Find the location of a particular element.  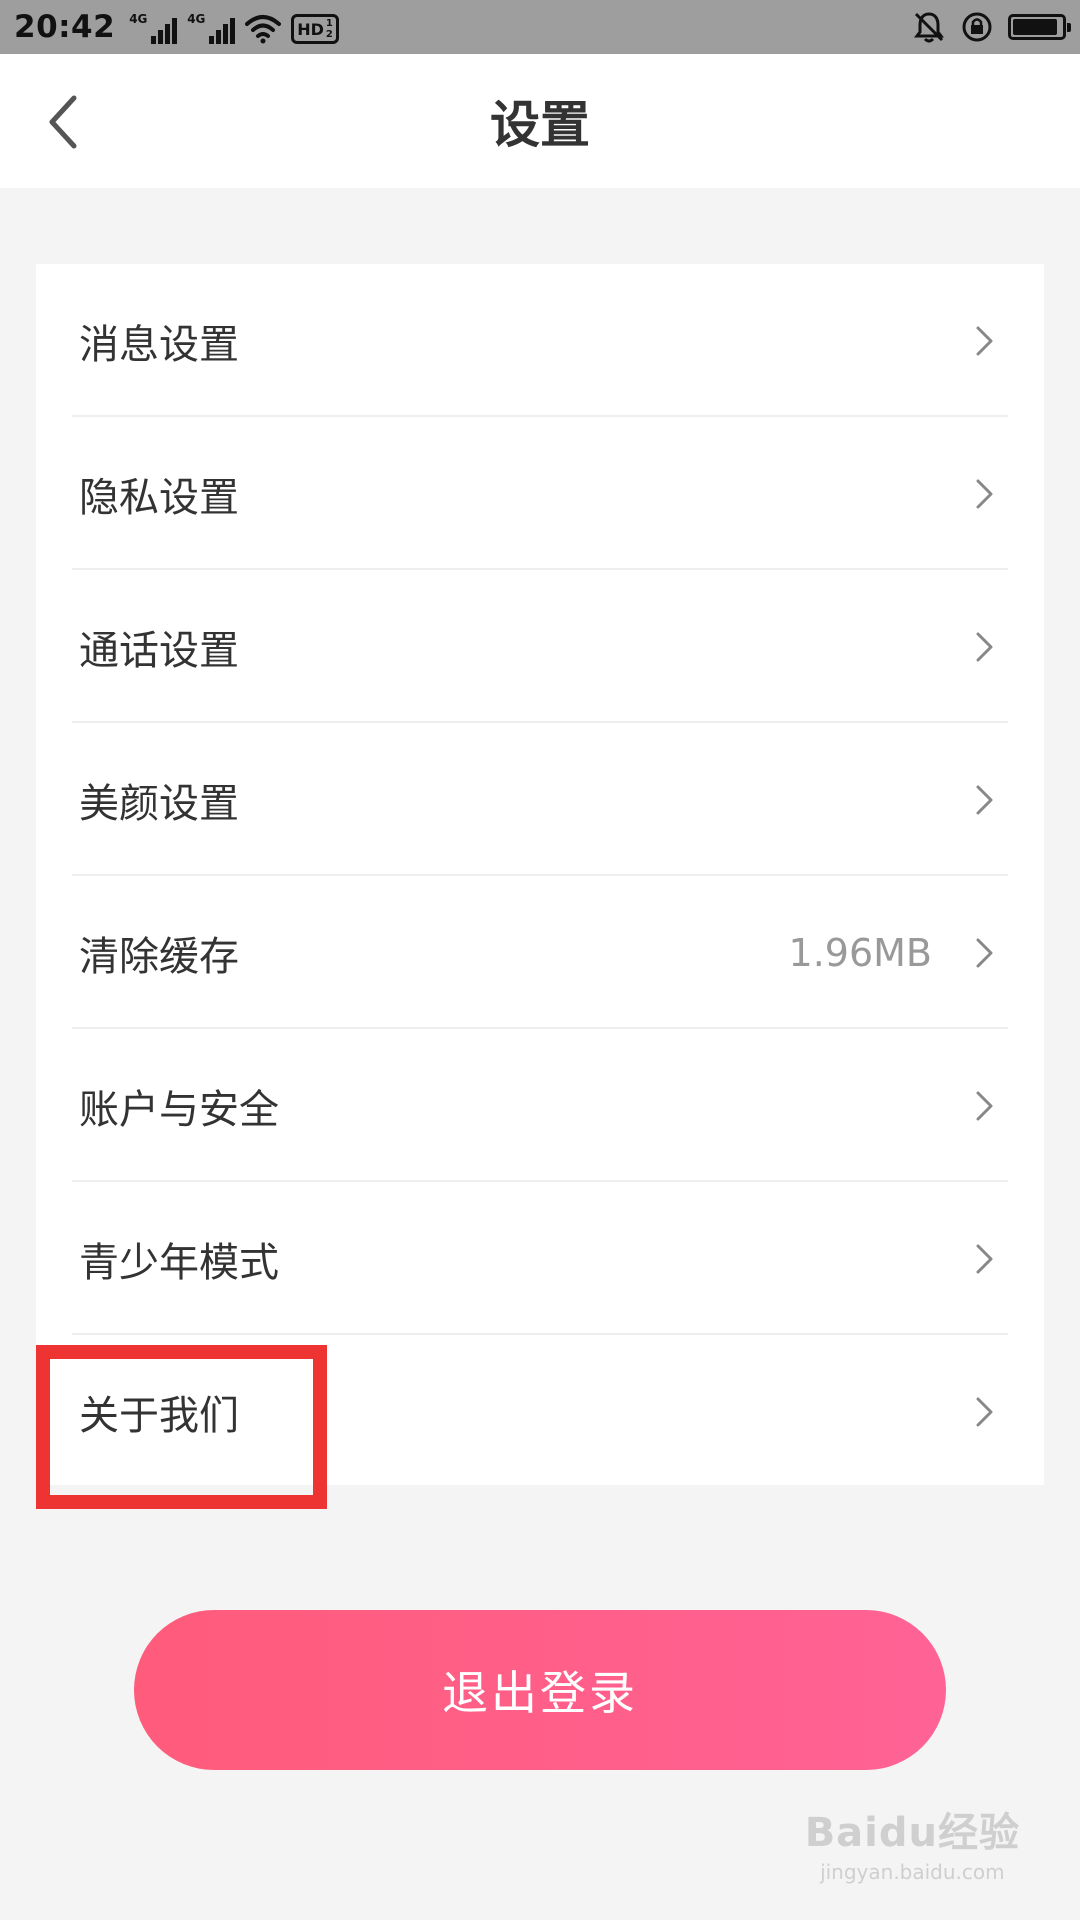

settings-item-teen-mode: 青少年模式 is located at coordinates (540, 1258).